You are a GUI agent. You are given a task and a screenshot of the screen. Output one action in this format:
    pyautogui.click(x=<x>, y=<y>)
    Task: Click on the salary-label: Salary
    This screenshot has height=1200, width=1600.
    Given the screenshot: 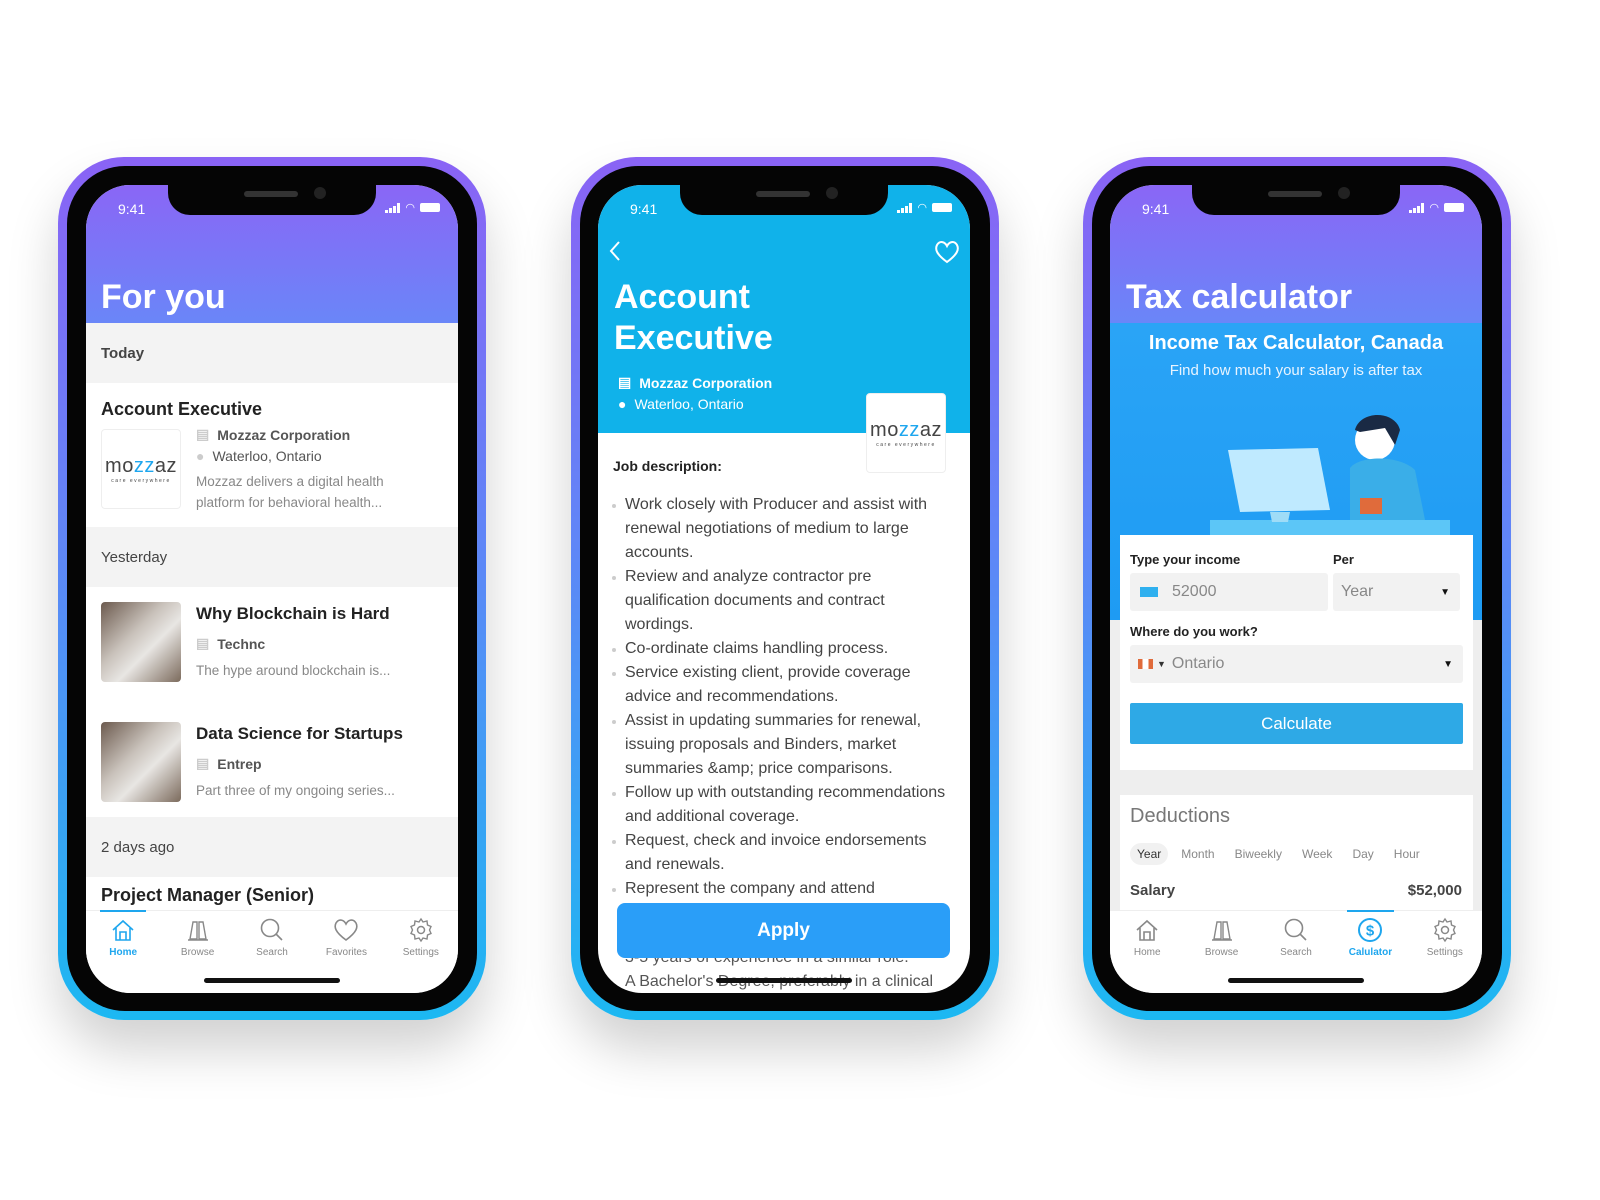 What is the action you would take?
    pyautogui.click(x=1153, y=890)
    